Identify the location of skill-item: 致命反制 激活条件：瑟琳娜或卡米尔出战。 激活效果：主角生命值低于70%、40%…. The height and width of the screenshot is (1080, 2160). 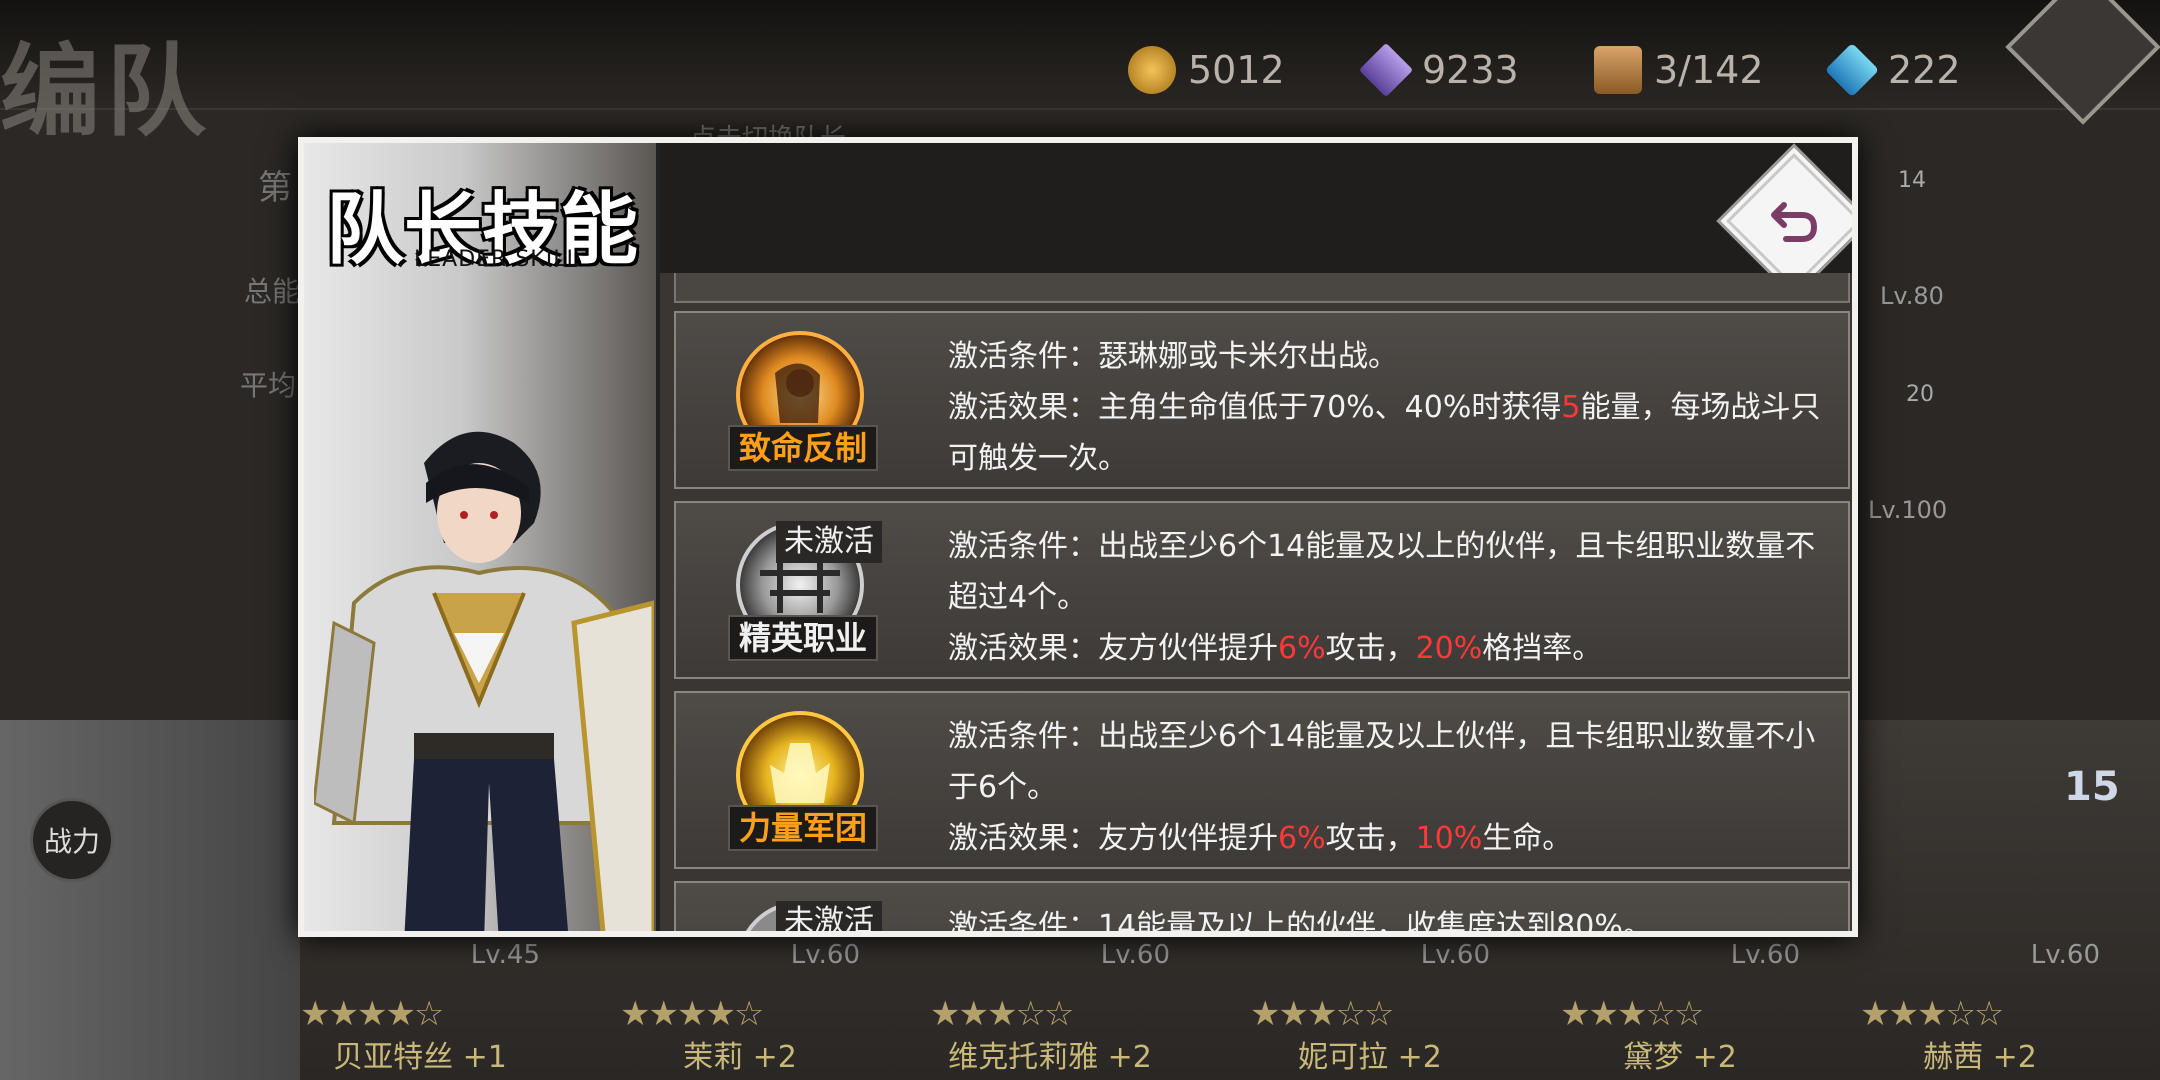
(1262, 400).